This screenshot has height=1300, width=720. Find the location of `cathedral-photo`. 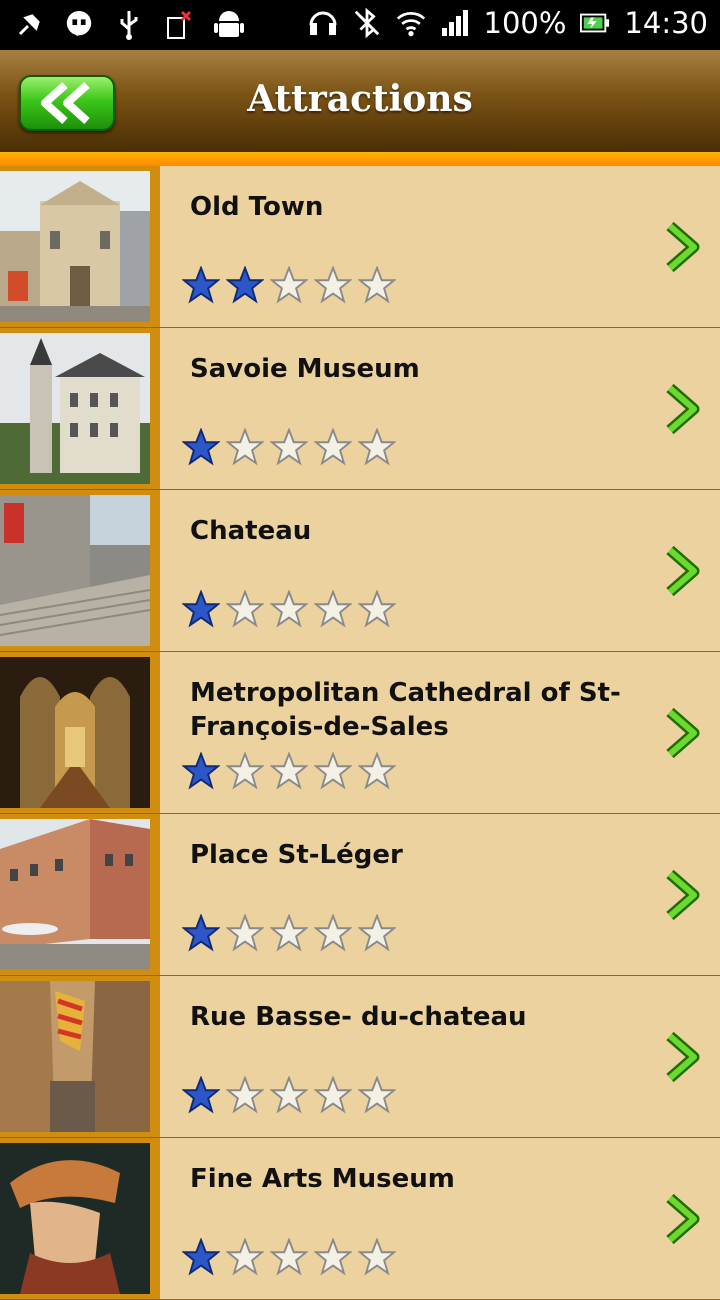

cathedral-photo is located at coordinates (75, 732).